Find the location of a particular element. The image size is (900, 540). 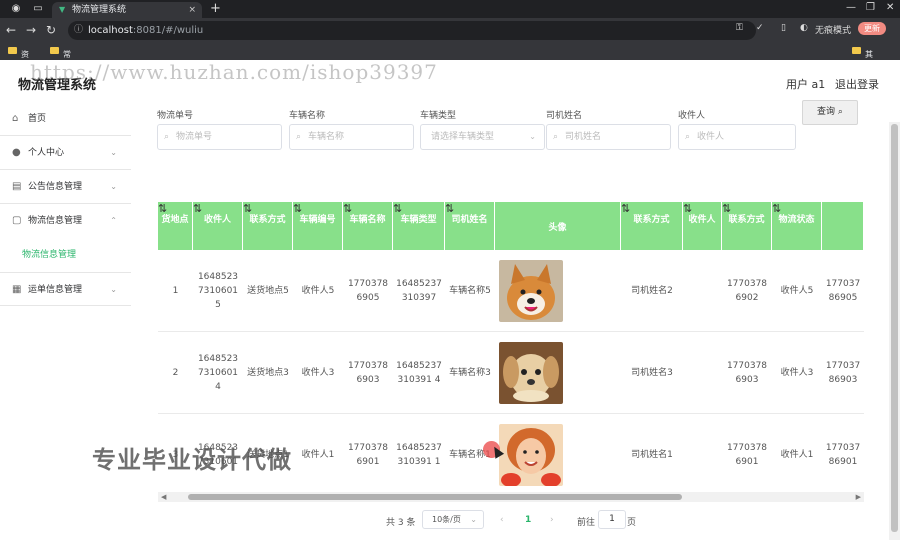

placeholder: 收件人 is located at coordinates (711, 137).